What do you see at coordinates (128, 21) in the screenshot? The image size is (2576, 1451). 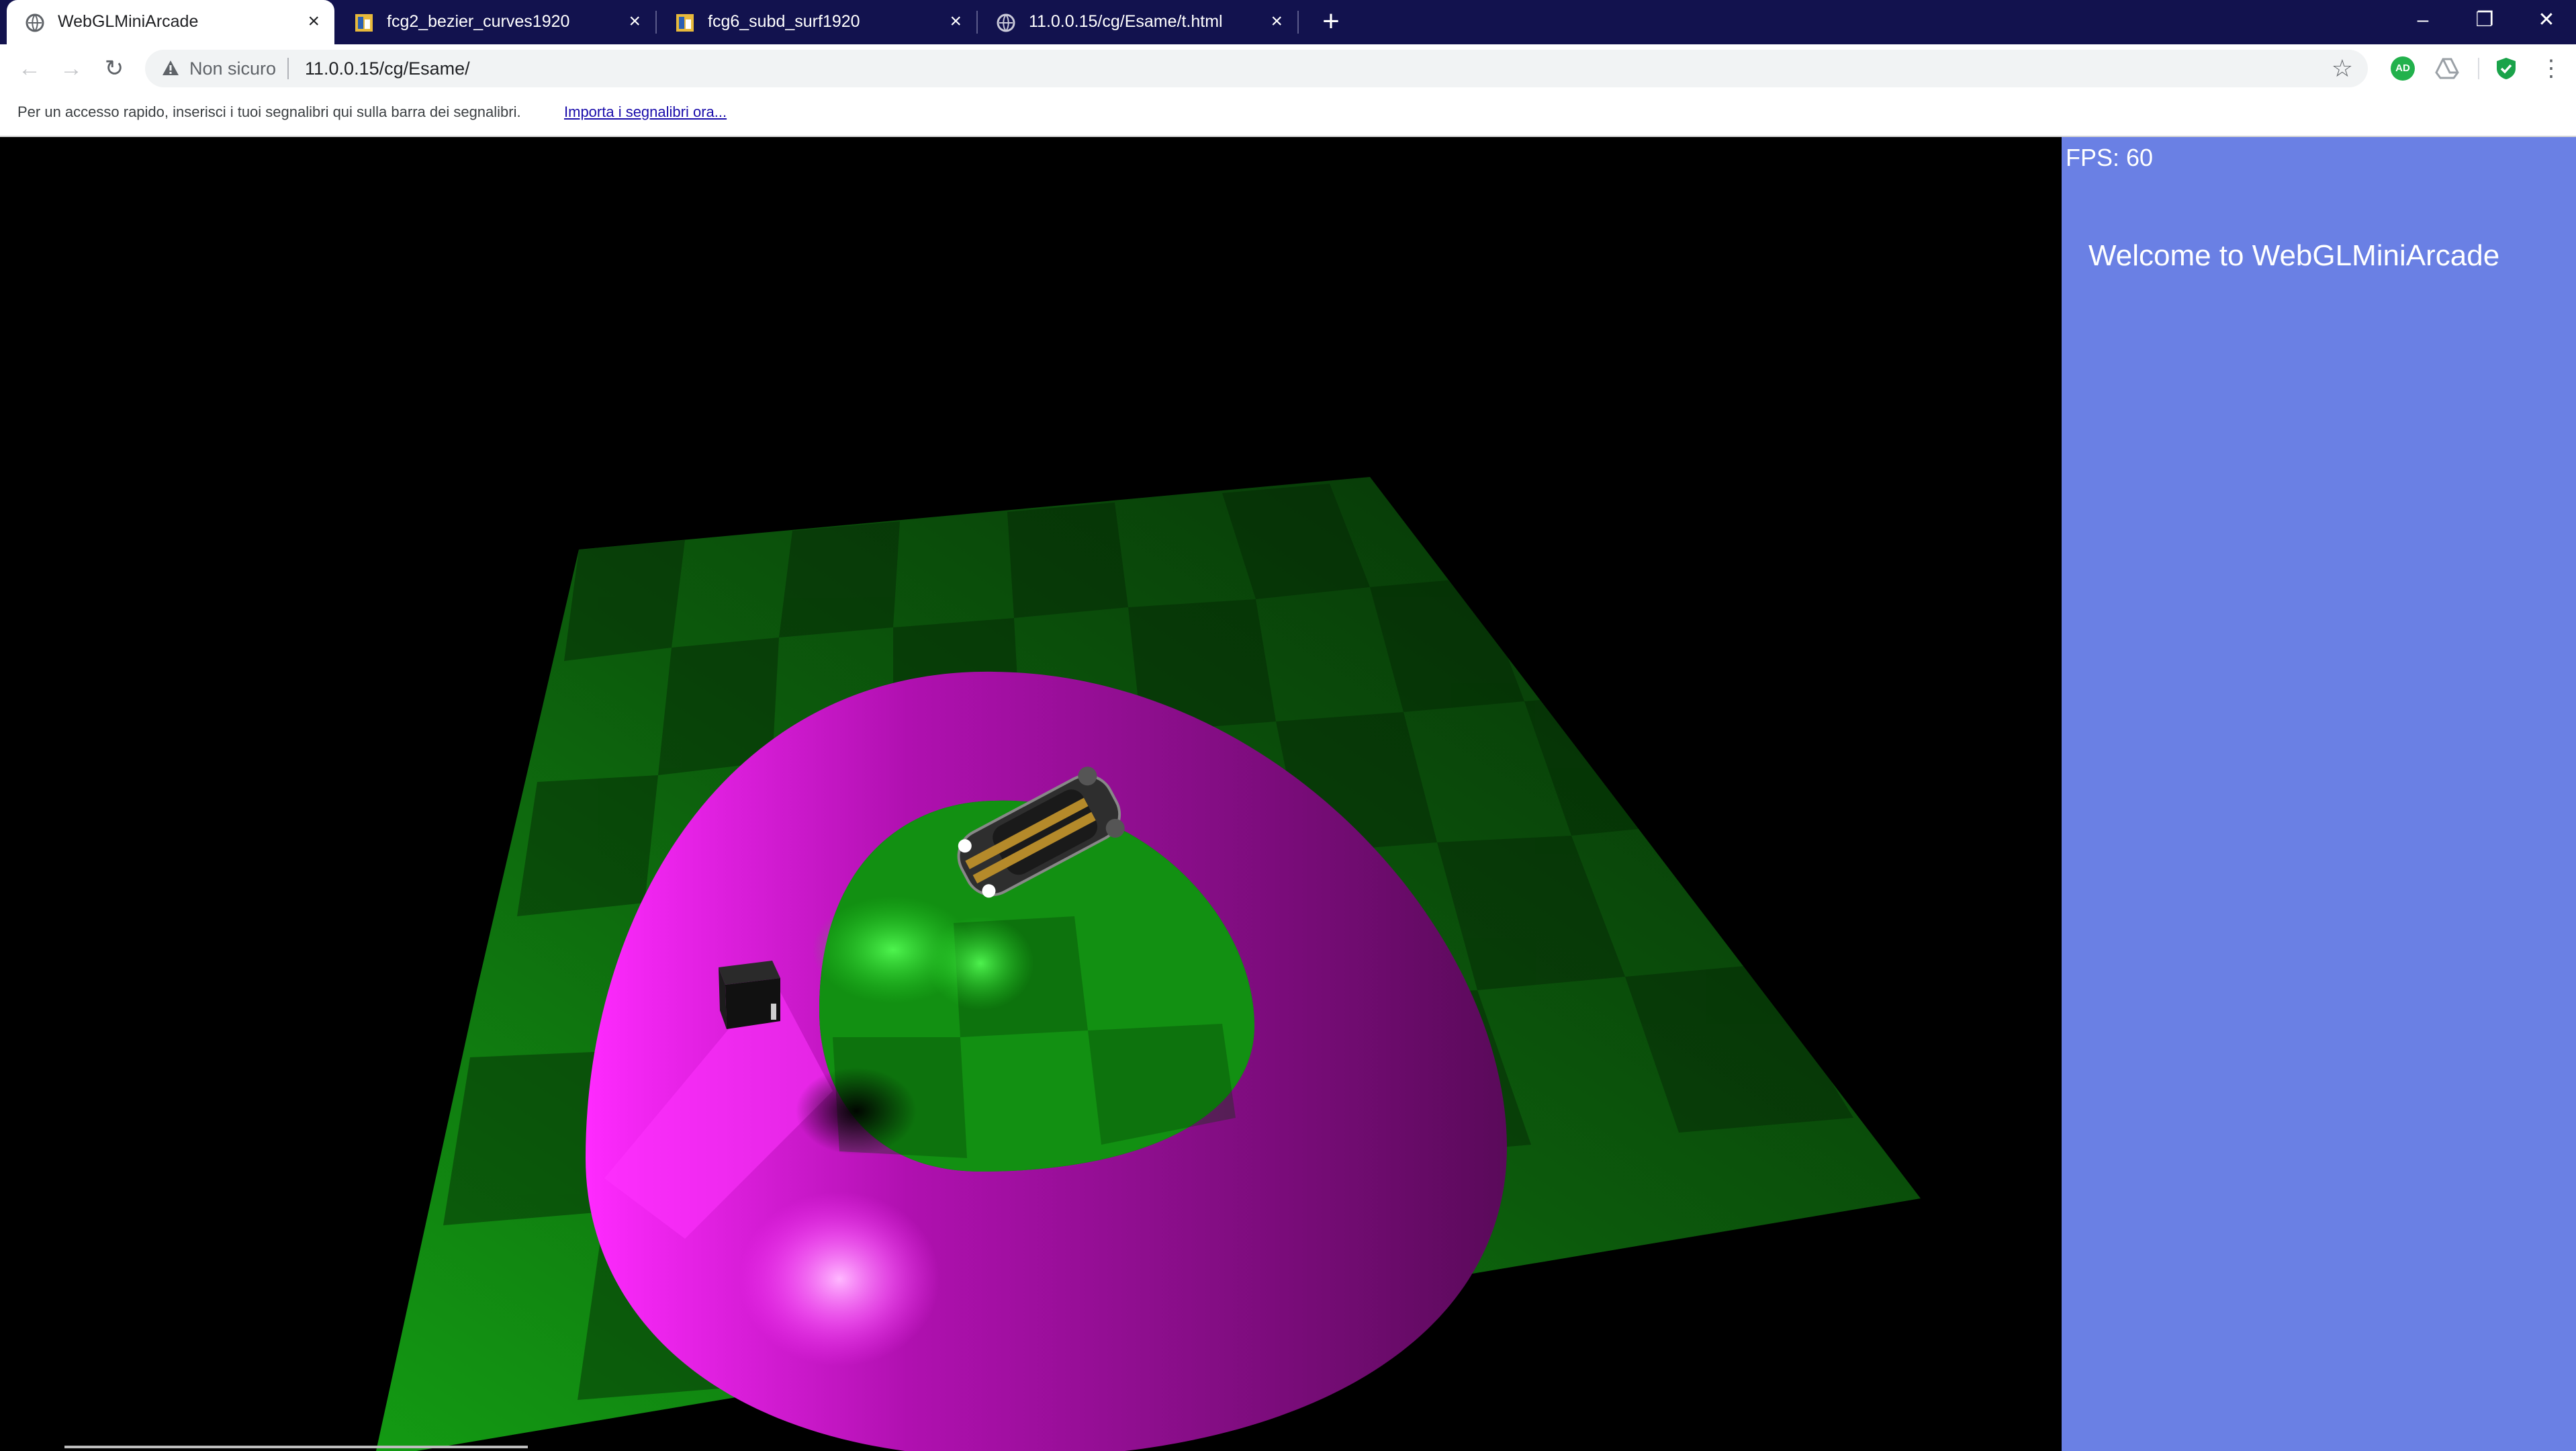 I see `tab-title: WebGLMiniArcade` at bounding box center [128, 21].